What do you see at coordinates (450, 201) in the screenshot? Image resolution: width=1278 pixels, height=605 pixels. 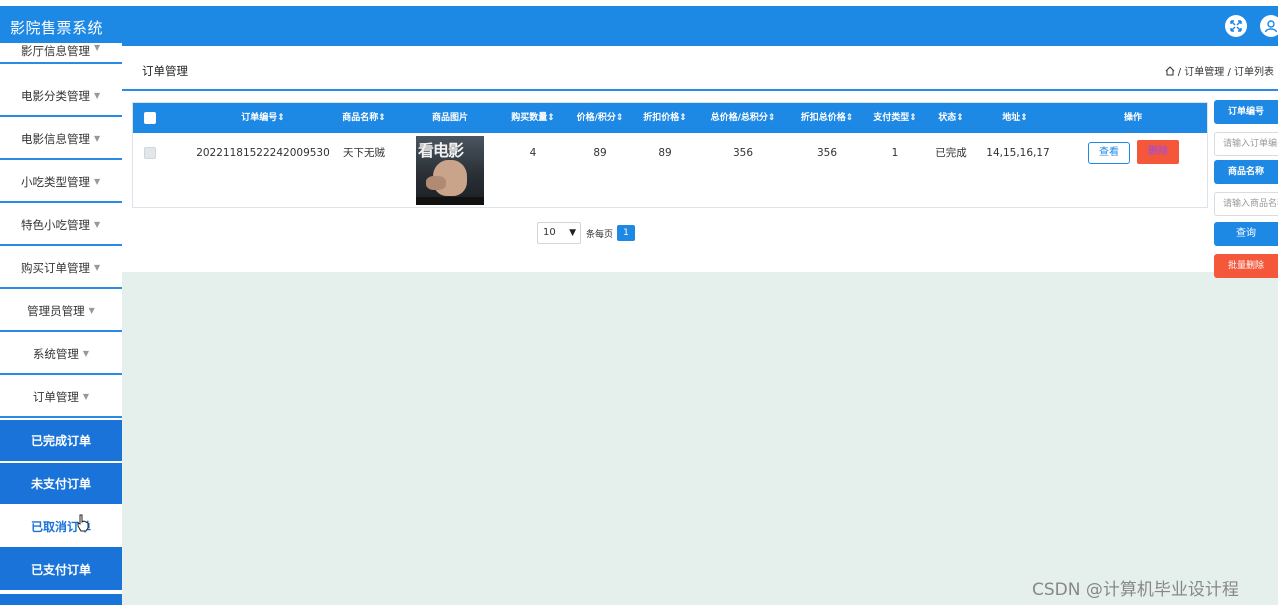 I see `poster-strip` at bounding box center [450, 201].